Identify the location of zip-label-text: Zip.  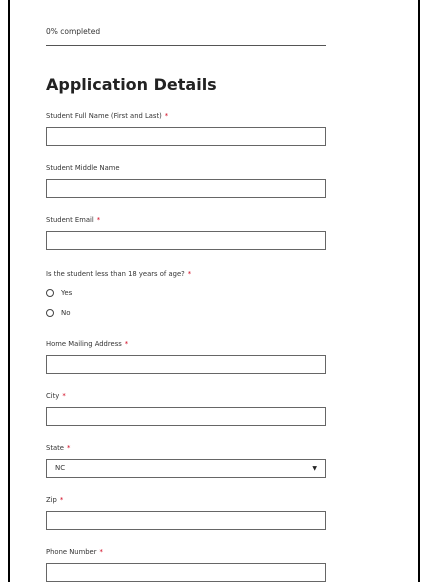
(51, 500).